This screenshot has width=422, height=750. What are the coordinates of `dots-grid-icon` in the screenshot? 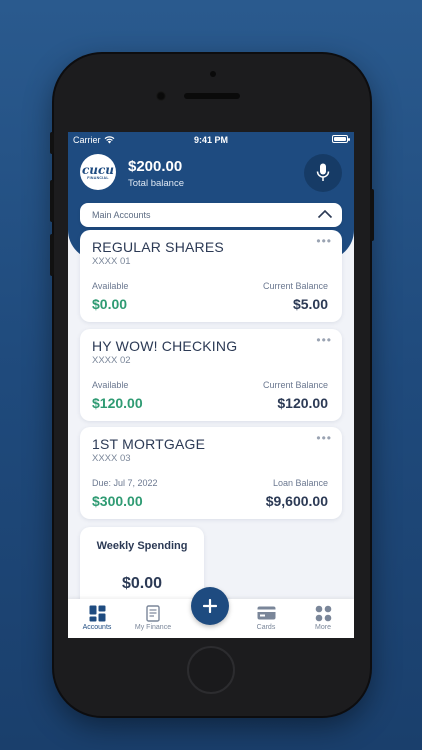 It's located at (323, 613).